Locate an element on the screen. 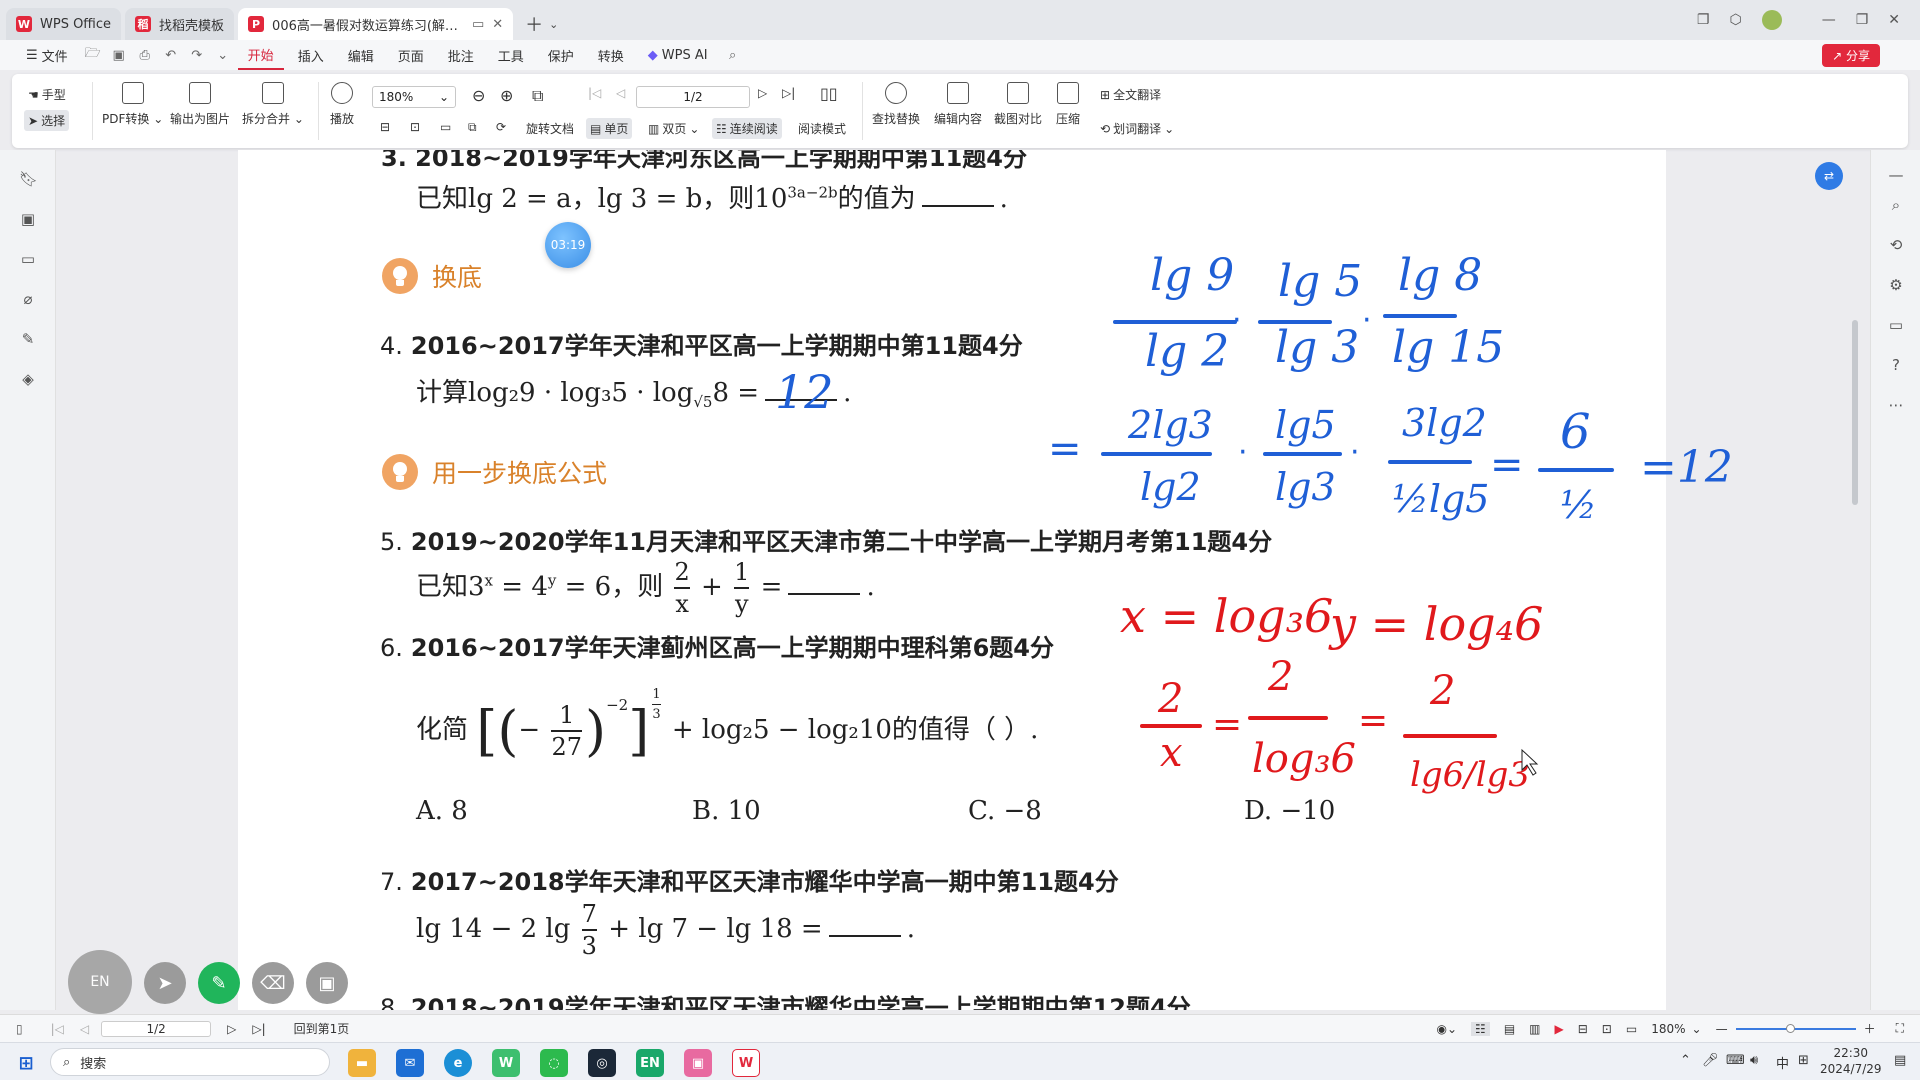 Image resolution: width=1920 pixels, height=1080 pixels. double-view-icon: ▥ is located at coordinates (1534, 1029).